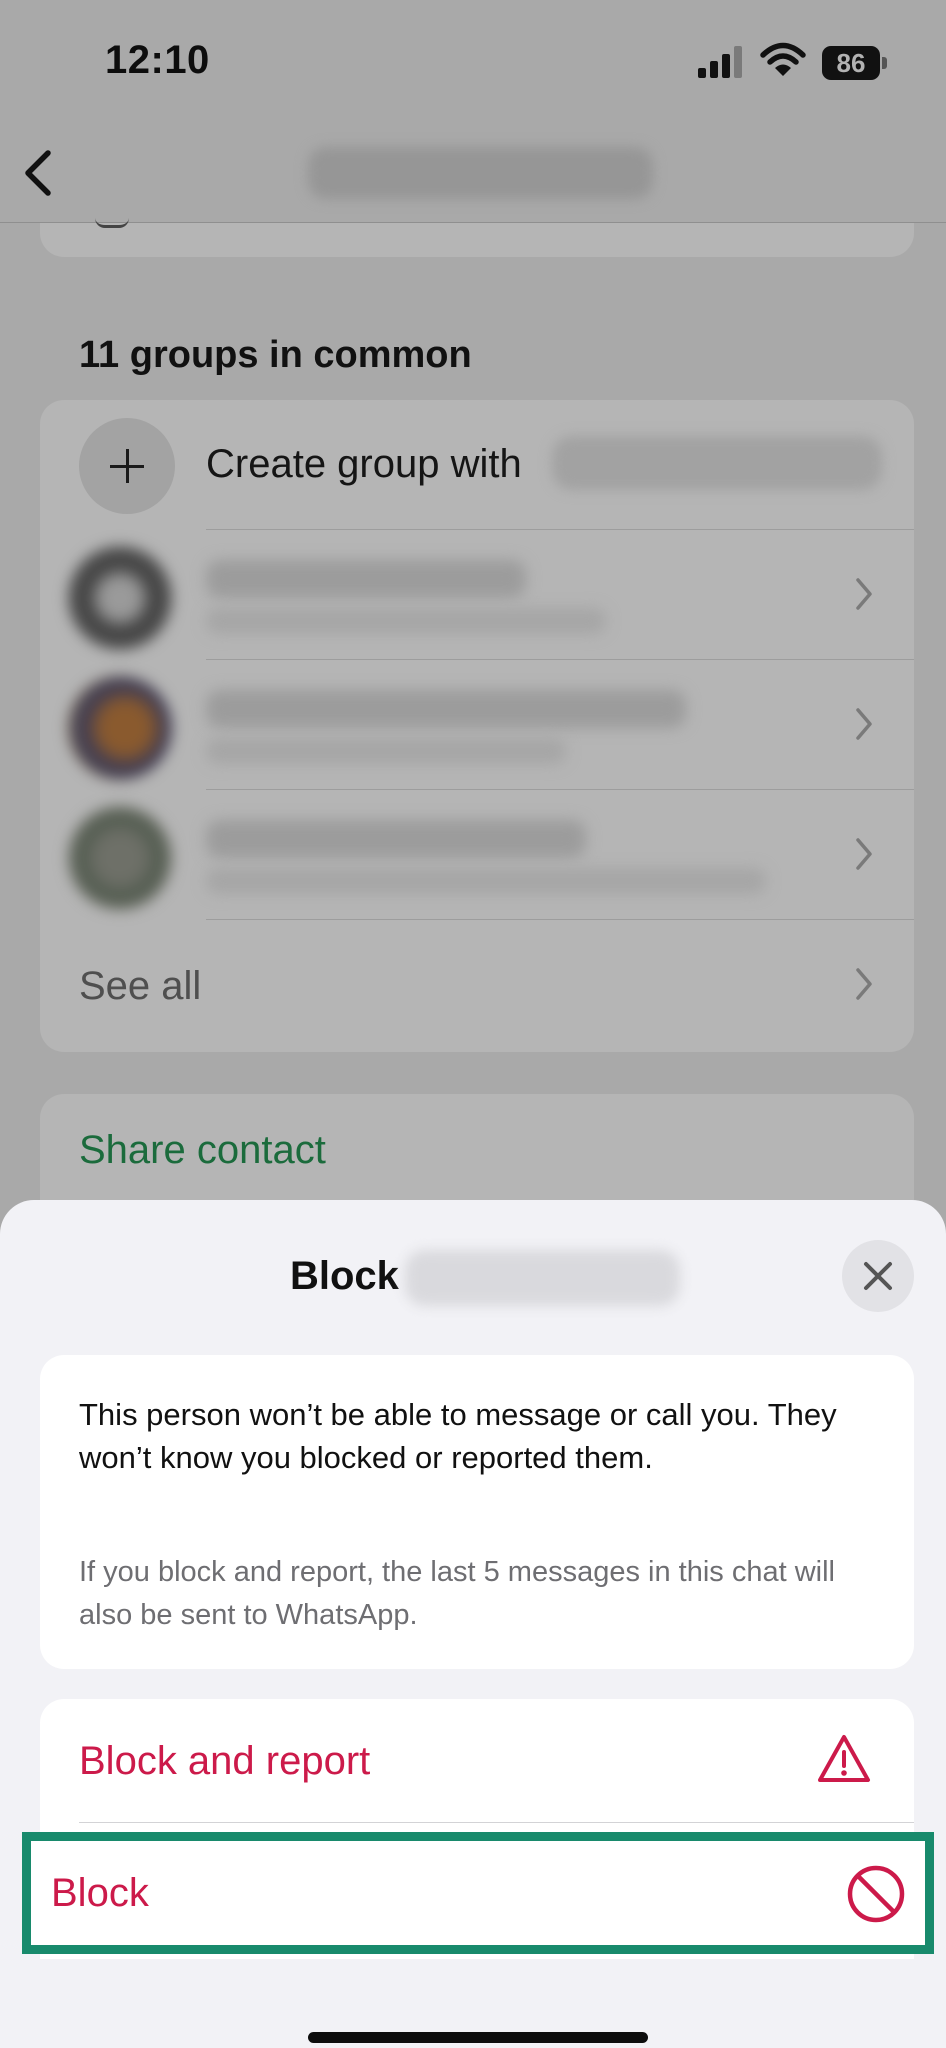 This screenshot has width=946, height=2048. I want to click on block-label: Block, so click(100, 1893).